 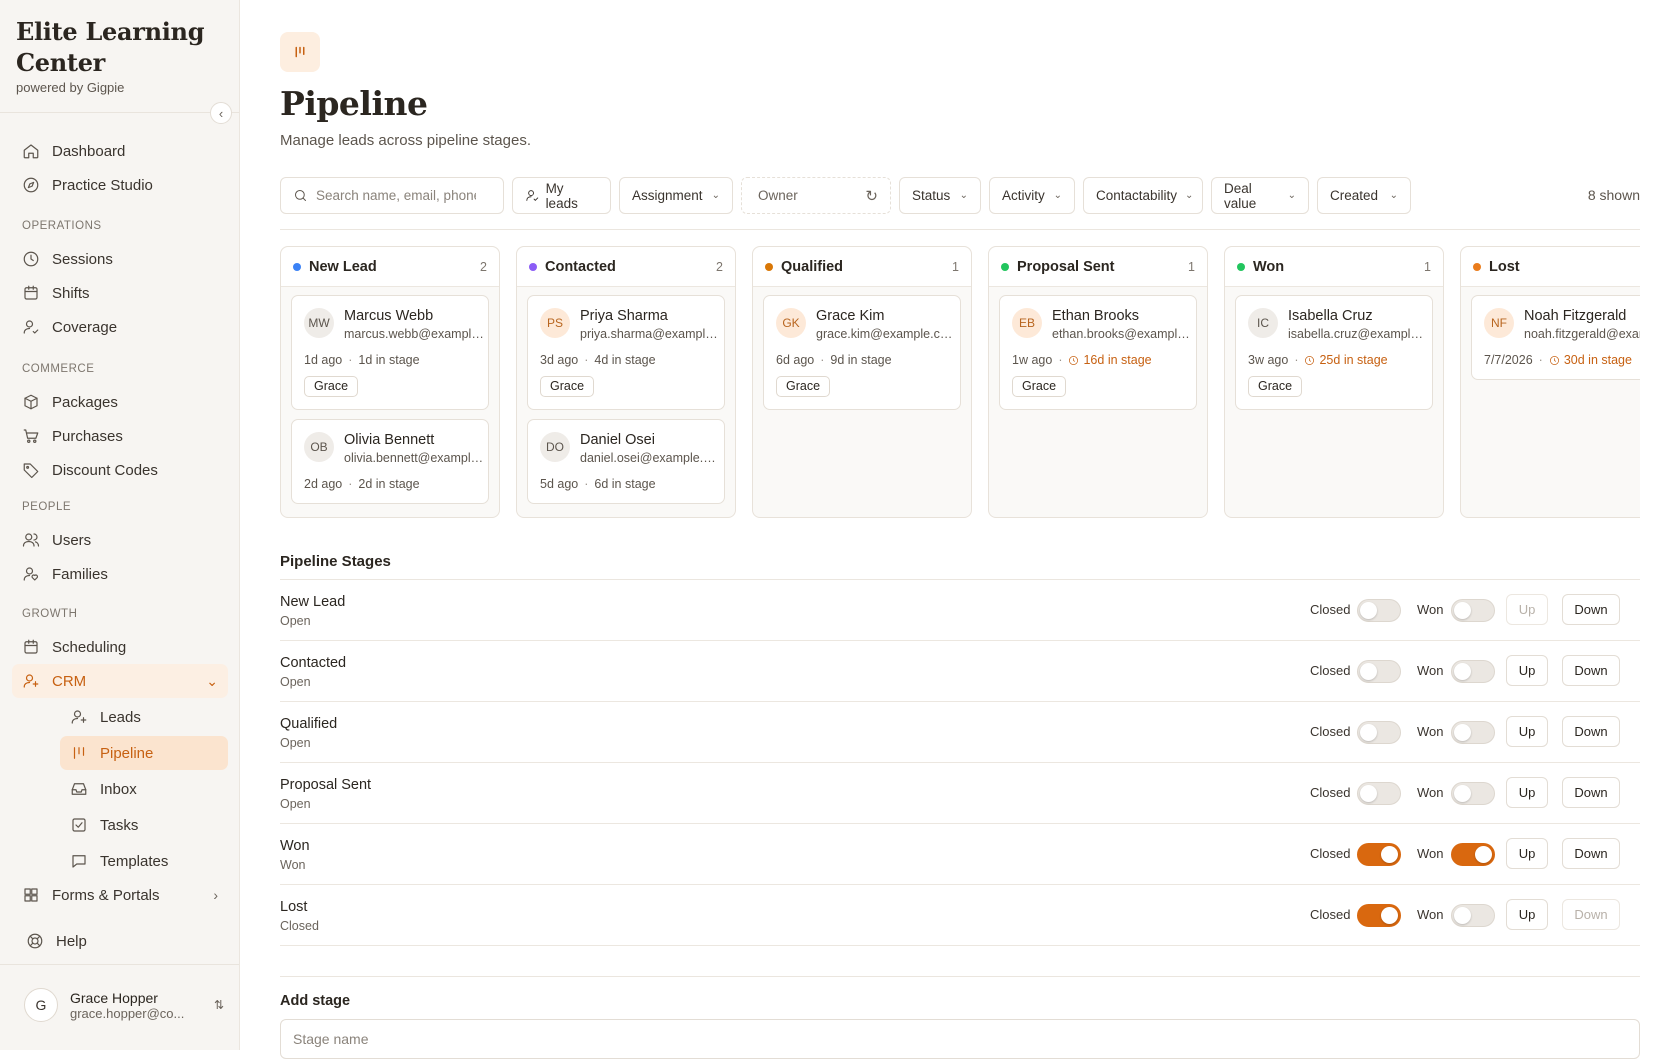 I want to click on nav-label: Pipeline, so click(x=127, y=753).